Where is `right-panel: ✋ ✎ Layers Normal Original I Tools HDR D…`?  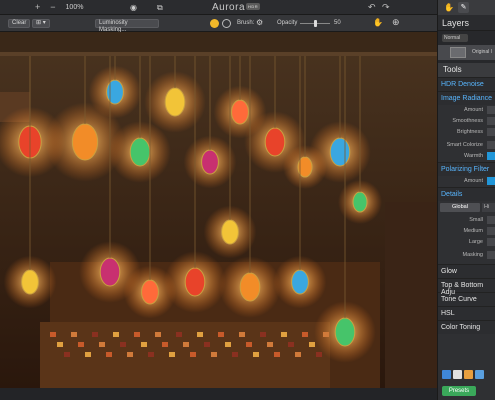
right-panel: ✋ ✎ Layers Normal Original I Tools HDR D… is located at coordinates (466, 200).